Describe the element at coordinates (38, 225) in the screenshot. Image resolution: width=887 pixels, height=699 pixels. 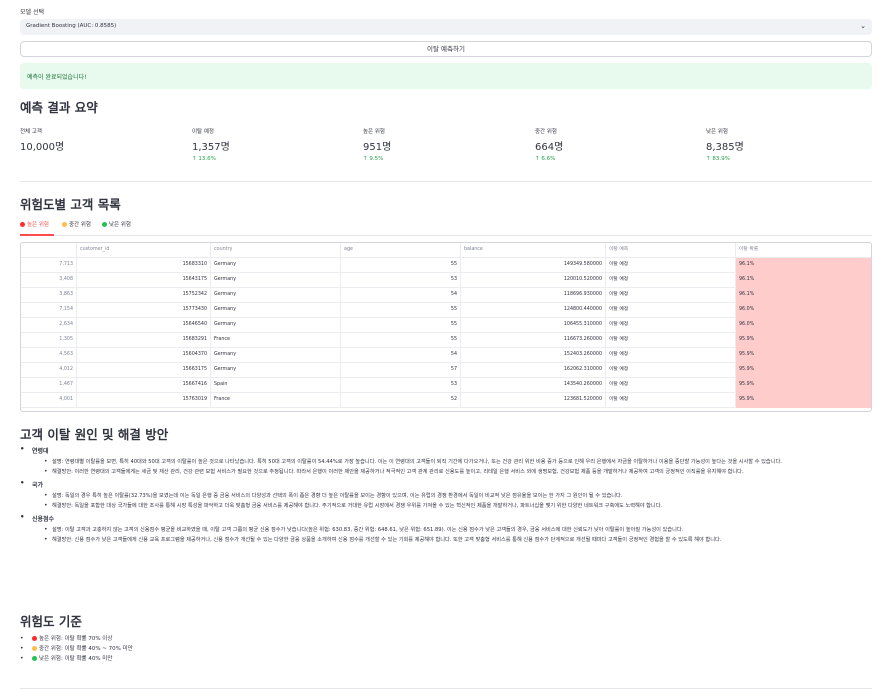
I see `tab-label: 높은 위험` at that location.